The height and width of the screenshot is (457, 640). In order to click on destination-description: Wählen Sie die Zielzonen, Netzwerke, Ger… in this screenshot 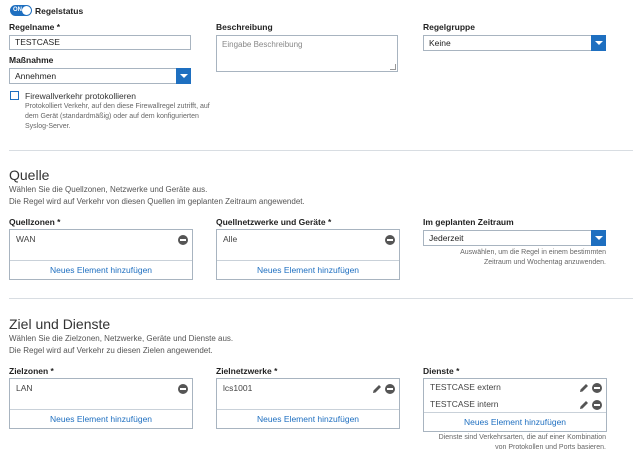, I will do `click(121, 345)`.